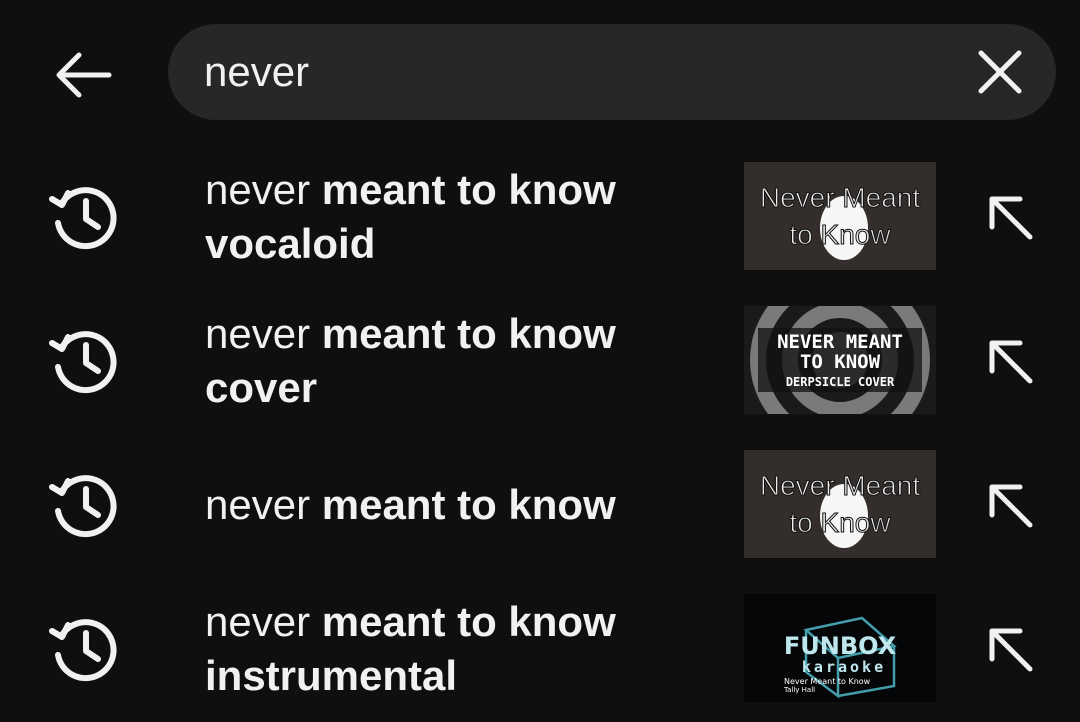  I want to click on thumb-text-1: NEVER MEANT, so click(840, 342).